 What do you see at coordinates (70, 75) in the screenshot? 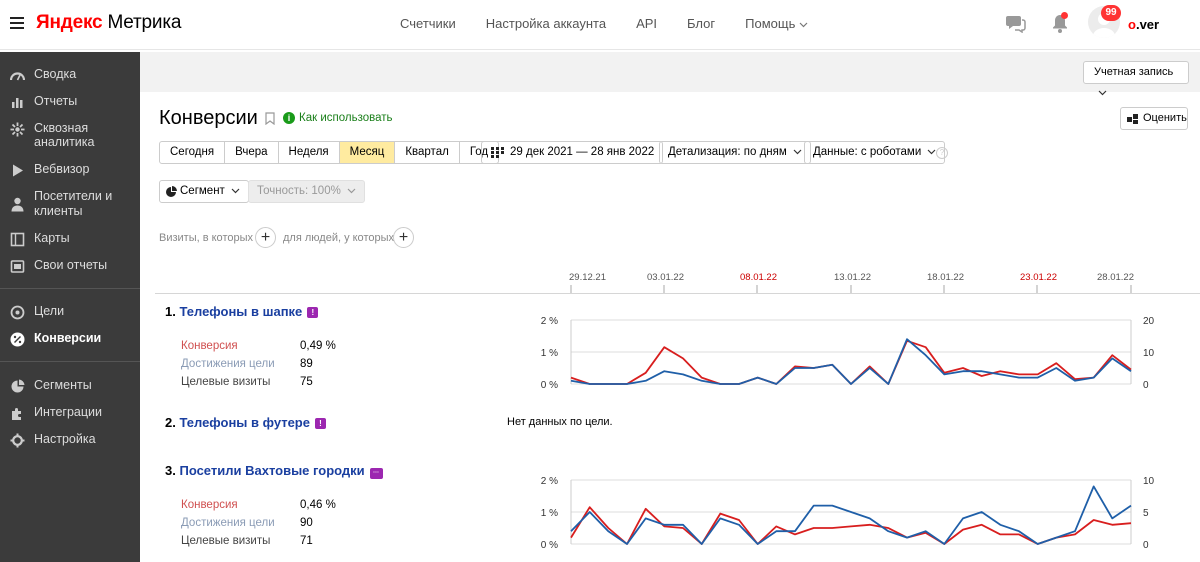
I see `sidebar-item-summary: Сводка` at bounding box center [70, 75].